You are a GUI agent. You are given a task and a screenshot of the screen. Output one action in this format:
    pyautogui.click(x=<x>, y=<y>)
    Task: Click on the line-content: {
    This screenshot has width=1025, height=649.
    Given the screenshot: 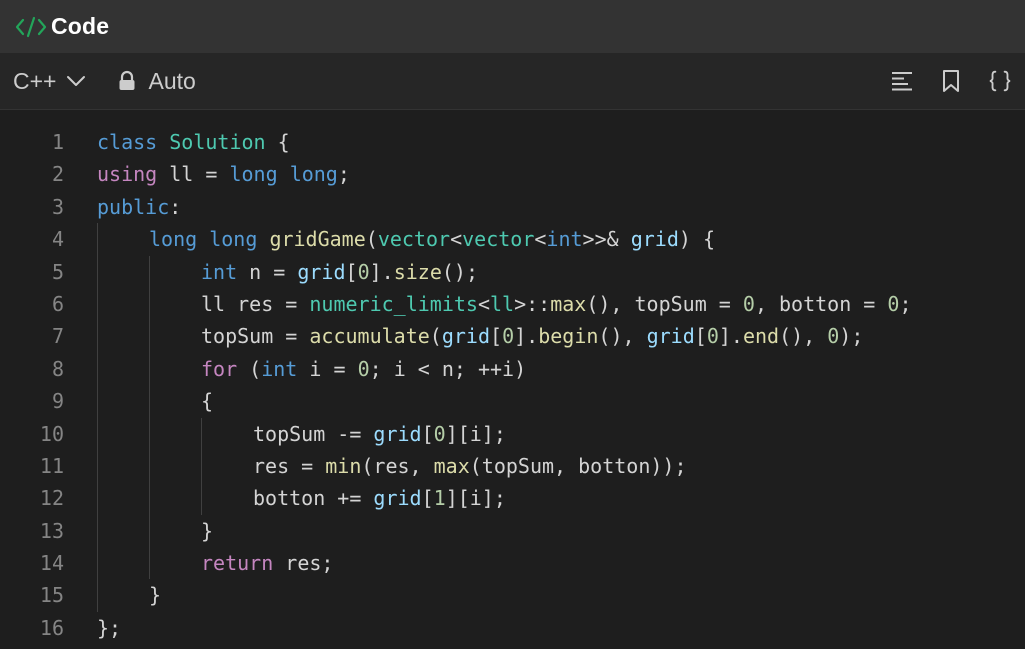 What is the action you would take?
    pyautogui.click(x=207, y=401)
    